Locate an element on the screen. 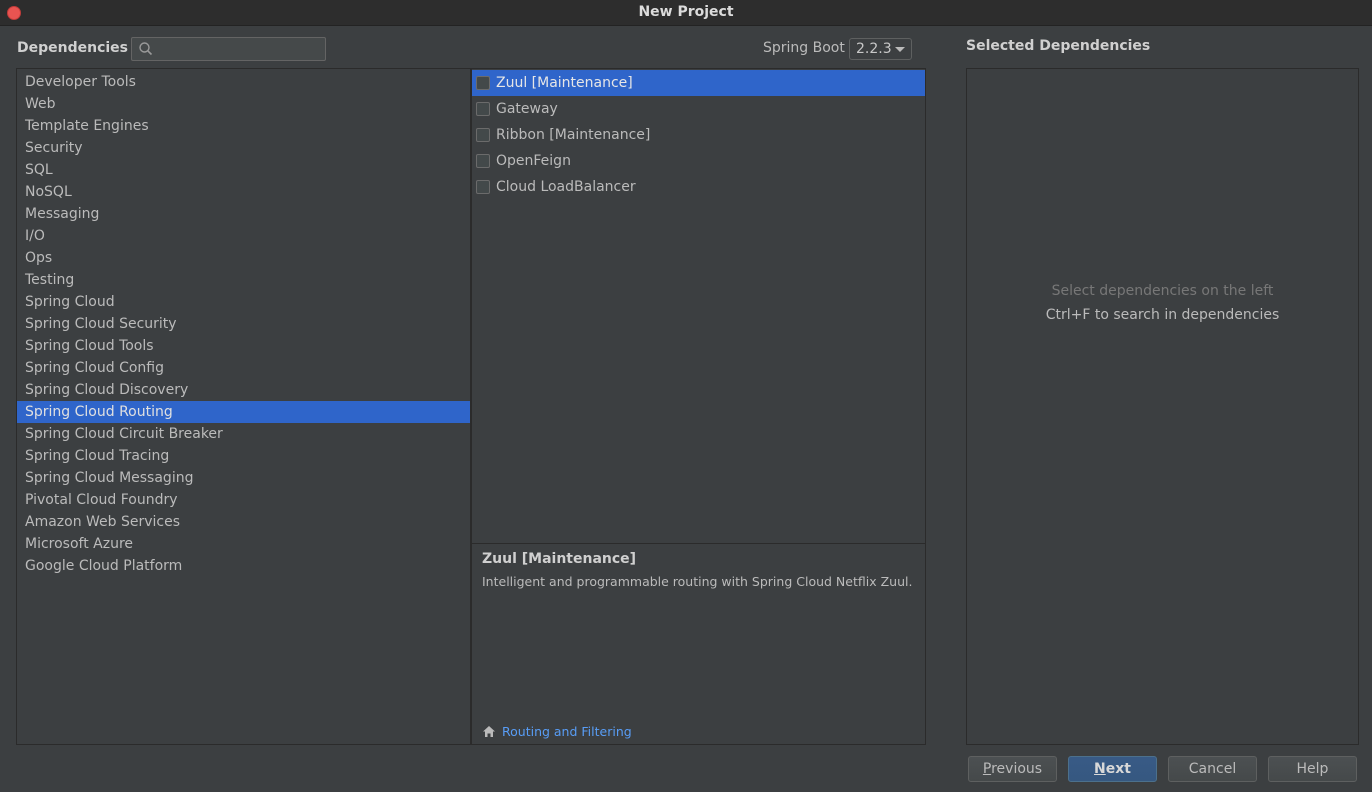 This screenshot has height=792, width=1372. home-icon is located at coordinates (489, 731).